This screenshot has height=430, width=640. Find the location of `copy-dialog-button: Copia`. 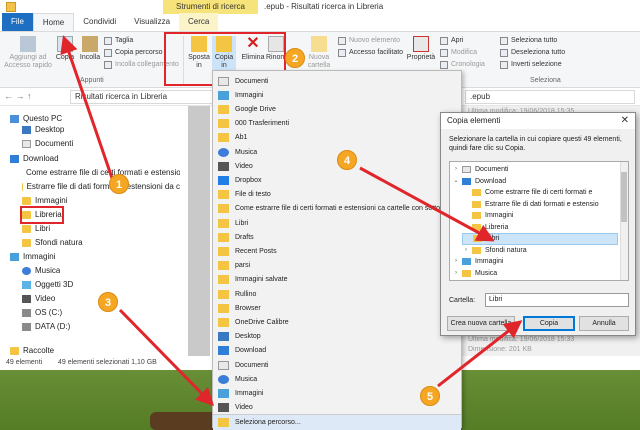

copy-dialog-button: Copia is located at coordinates (549, 323).